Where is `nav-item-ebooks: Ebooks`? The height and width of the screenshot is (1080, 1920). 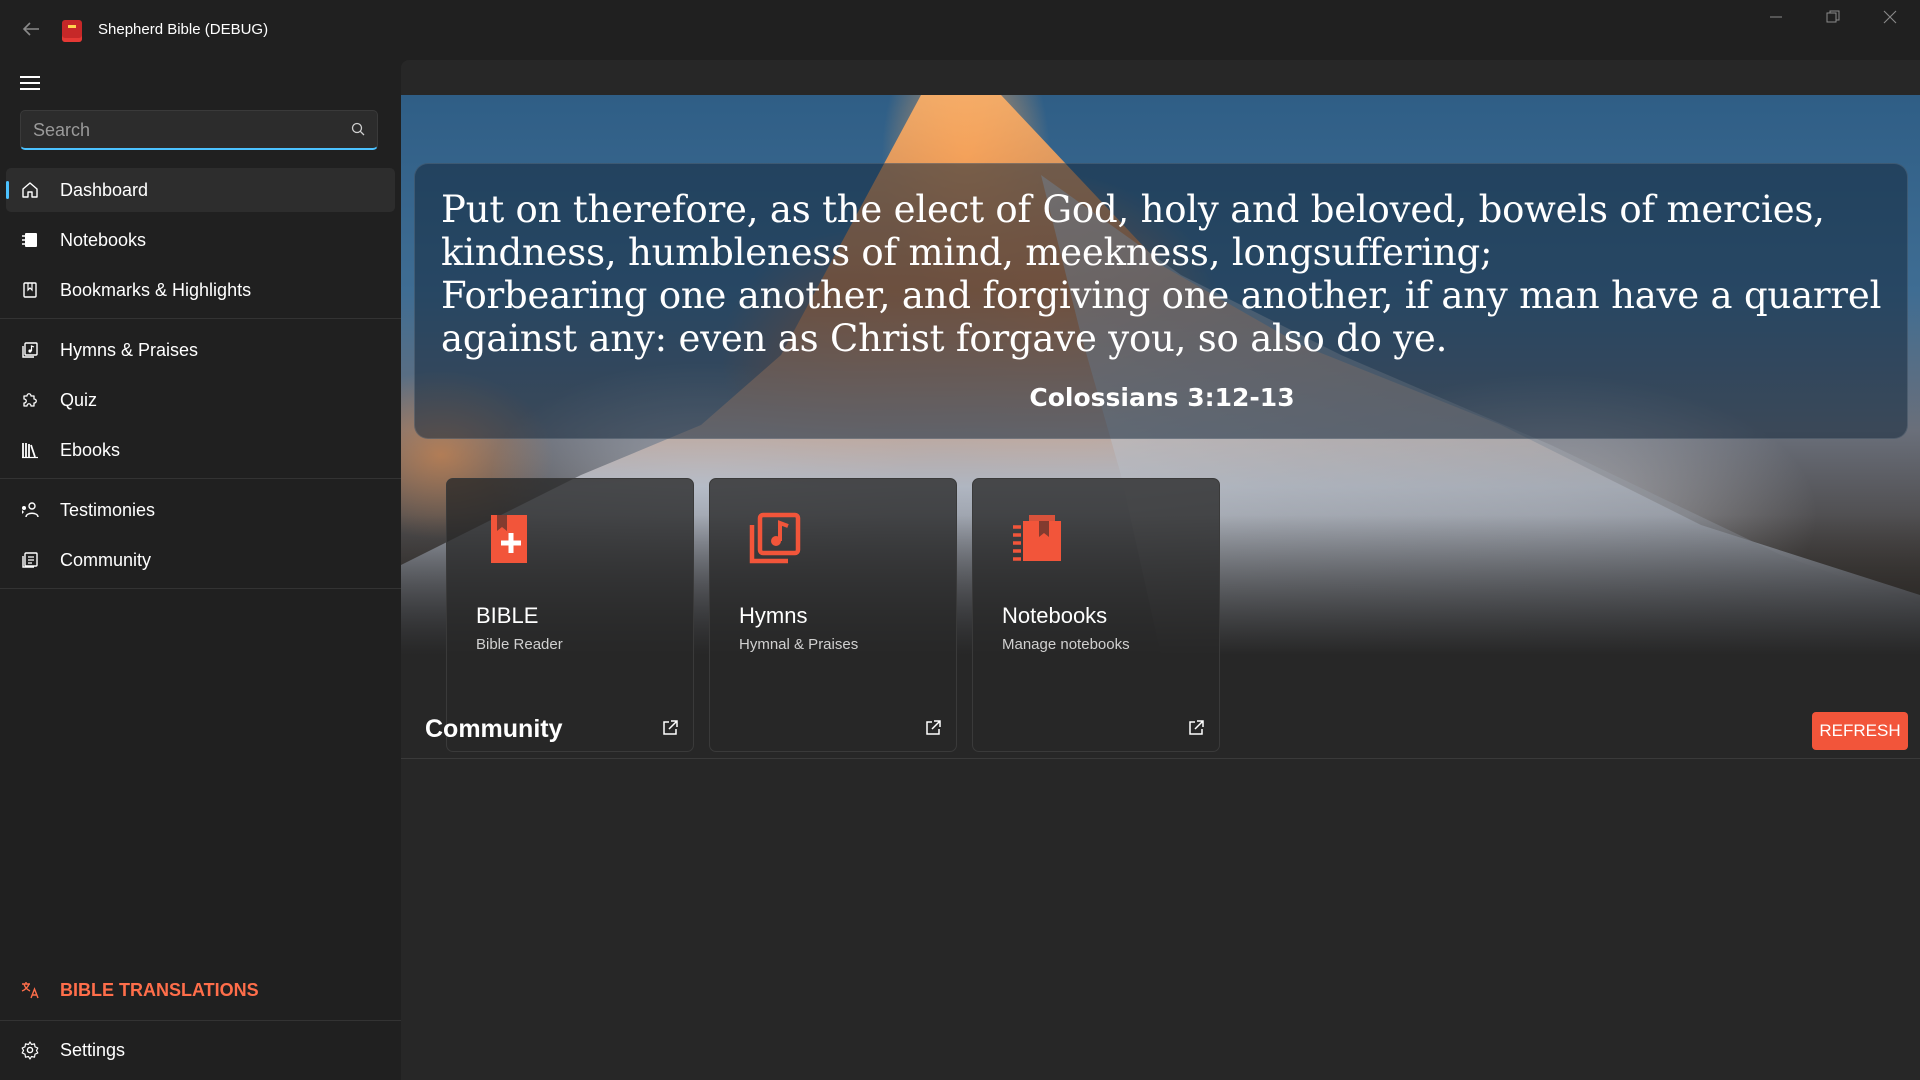 nav-item-ebooks: Ebooks is located at coordinates (200, 450).